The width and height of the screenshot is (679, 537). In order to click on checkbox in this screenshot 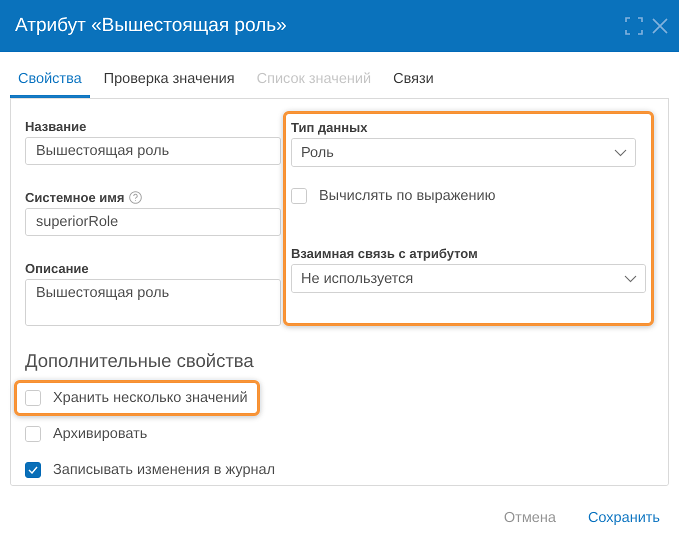, I will do `click(33, 470)`.